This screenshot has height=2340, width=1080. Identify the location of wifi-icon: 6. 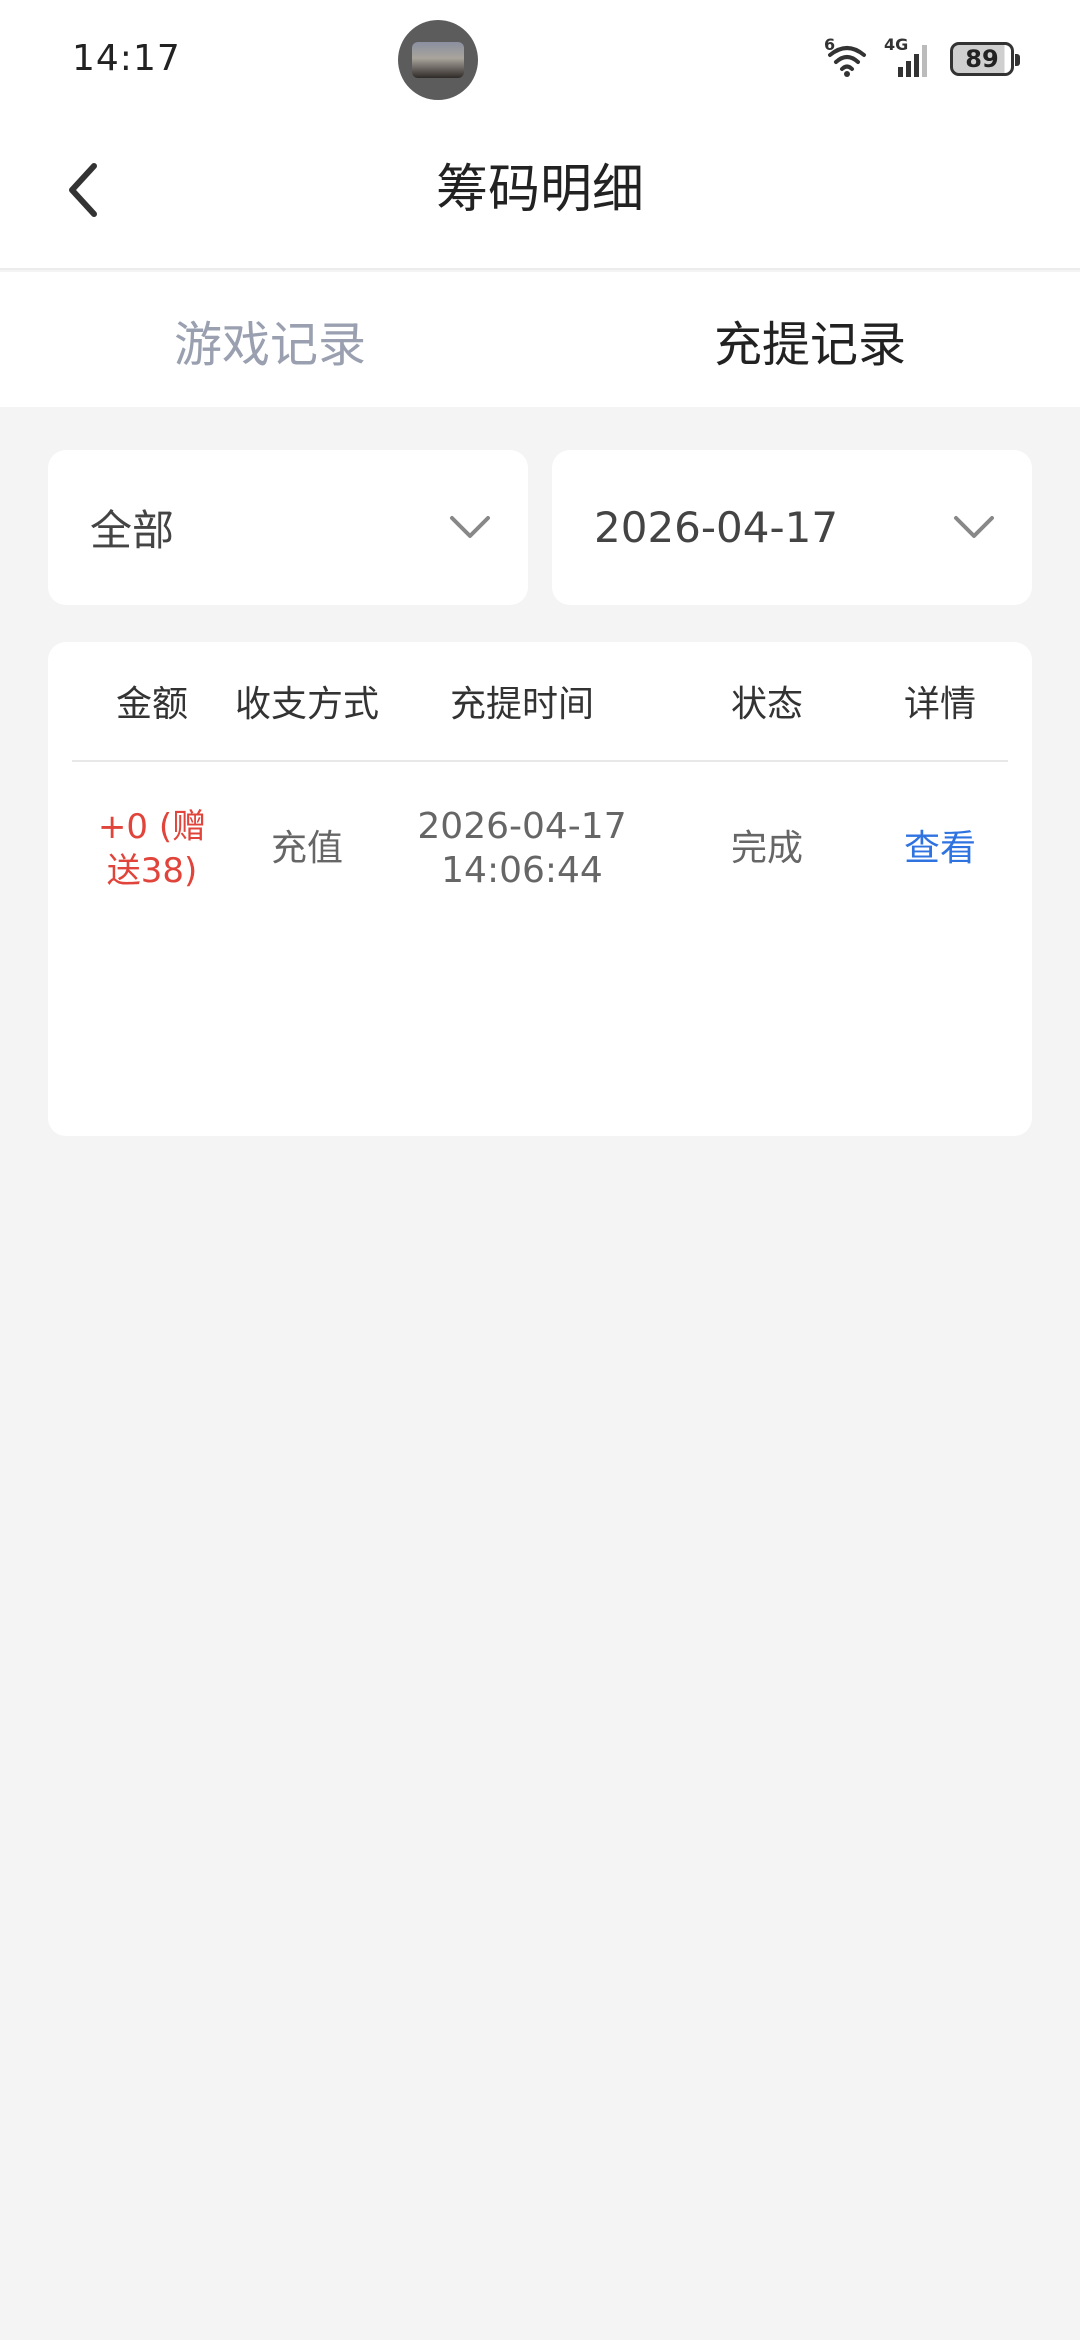
(847, 57).